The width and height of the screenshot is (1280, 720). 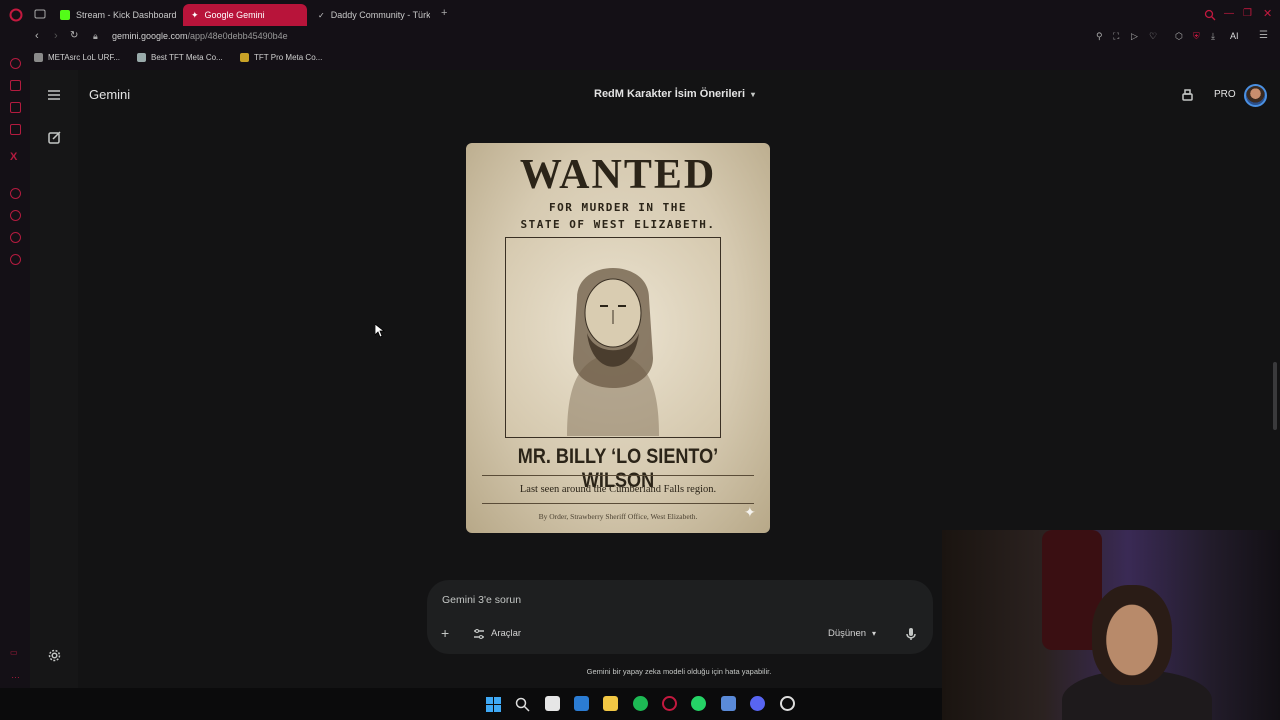 I want to click on scrollbar-thumb, so click(x=1275, y=396).